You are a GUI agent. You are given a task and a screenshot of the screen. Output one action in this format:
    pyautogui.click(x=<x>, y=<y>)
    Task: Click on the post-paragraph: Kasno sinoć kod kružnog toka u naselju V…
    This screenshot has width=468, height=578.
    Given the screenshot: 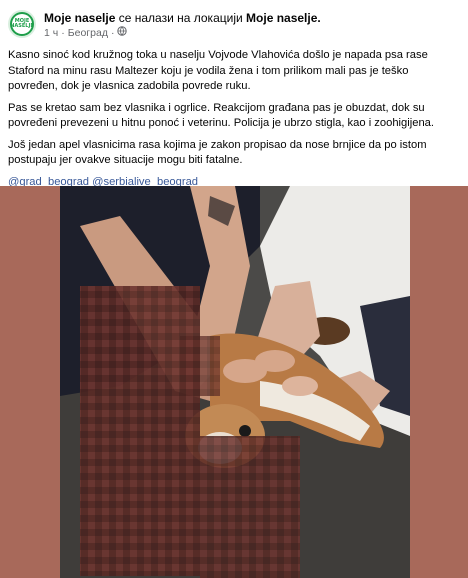 What is the action you would take?
    pyautogui.click(x=218, y=70)
    